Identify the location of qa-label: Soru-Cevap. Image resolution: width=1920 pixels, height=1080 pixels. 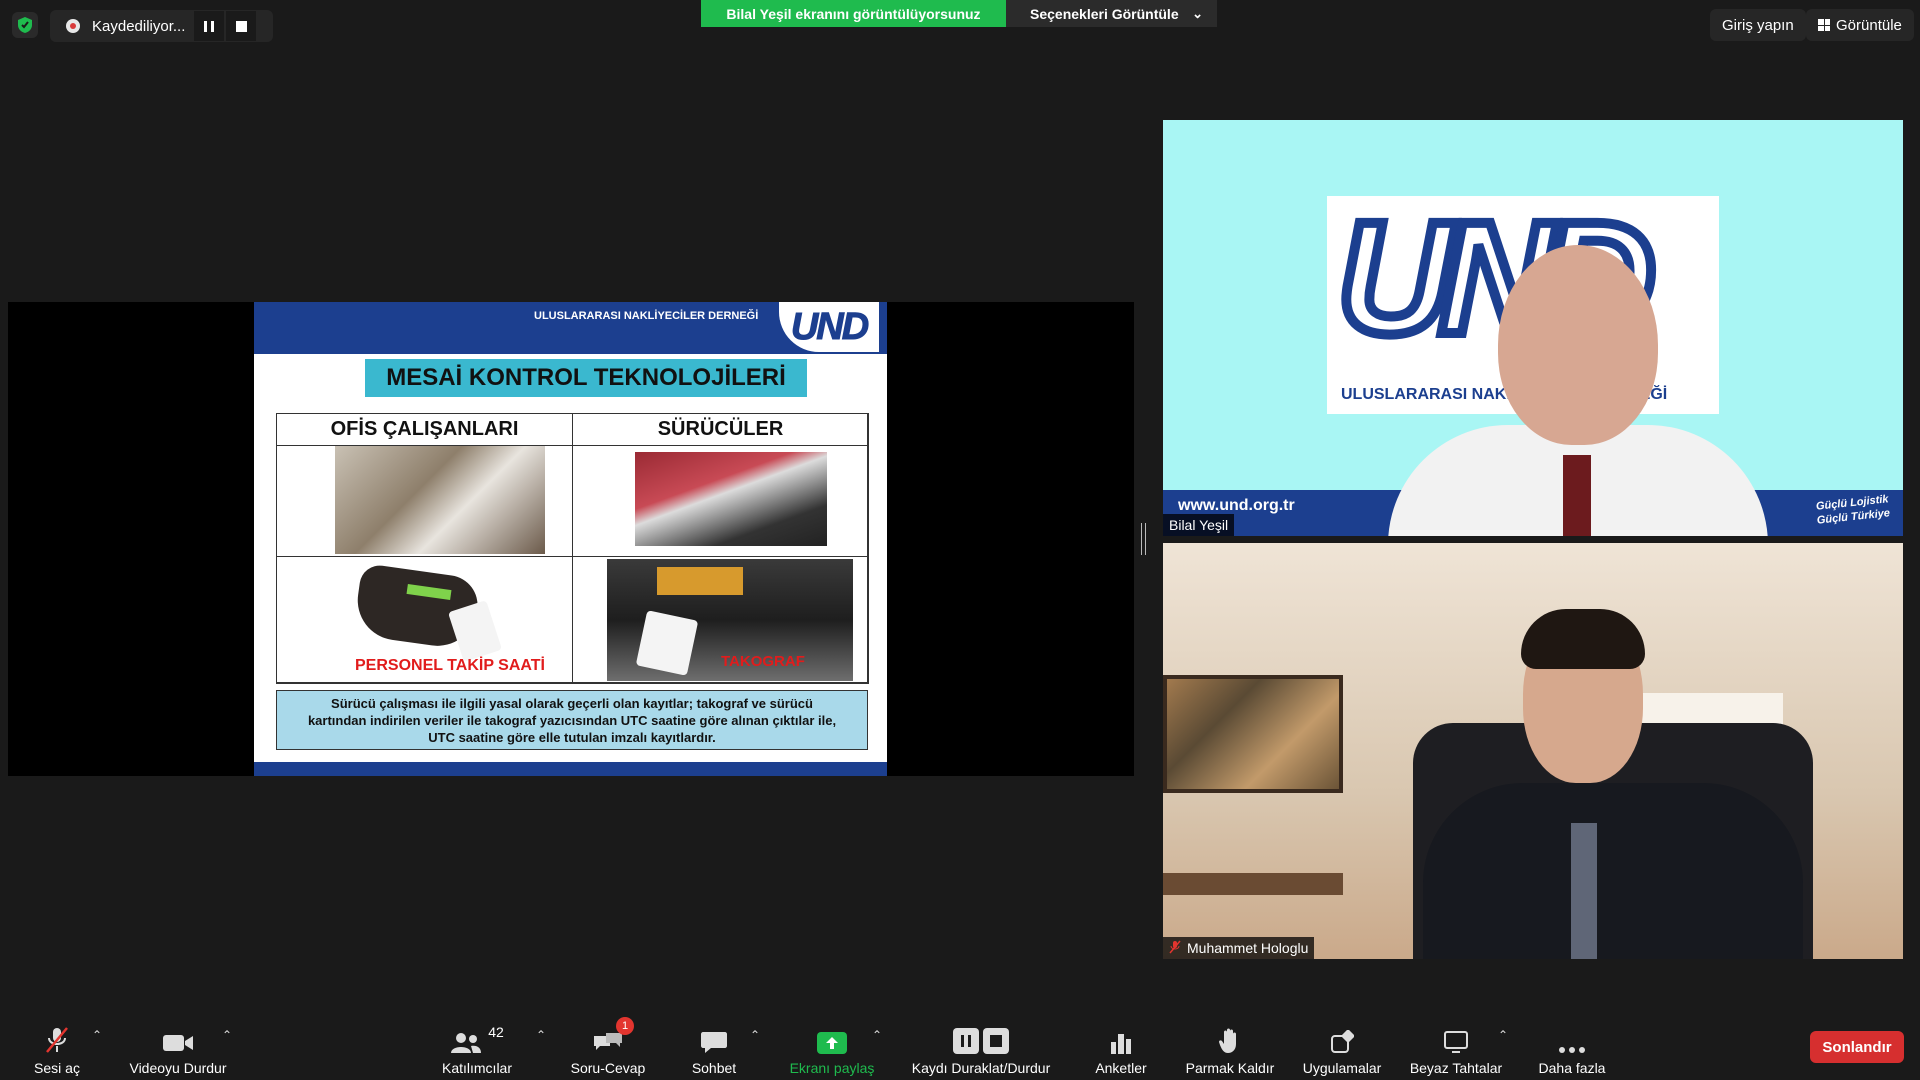
(608, 1068).